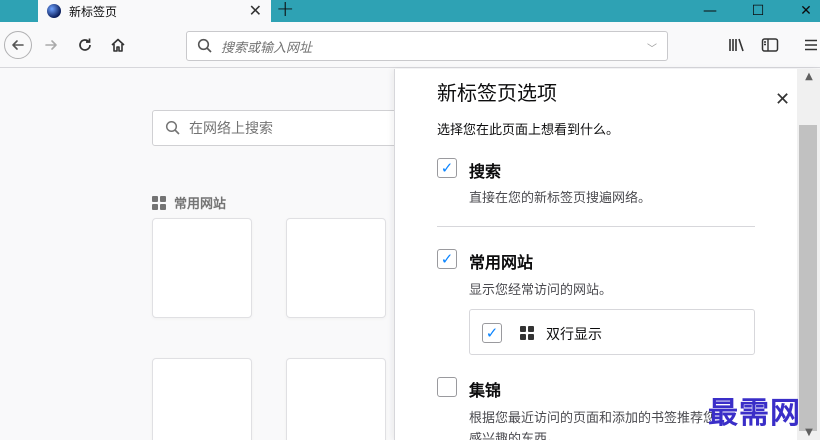  What do you see at coordinates (497, 93) in the screenshot?
I see `panel-title: 新标签页选项` at bounding box center [497, 93].